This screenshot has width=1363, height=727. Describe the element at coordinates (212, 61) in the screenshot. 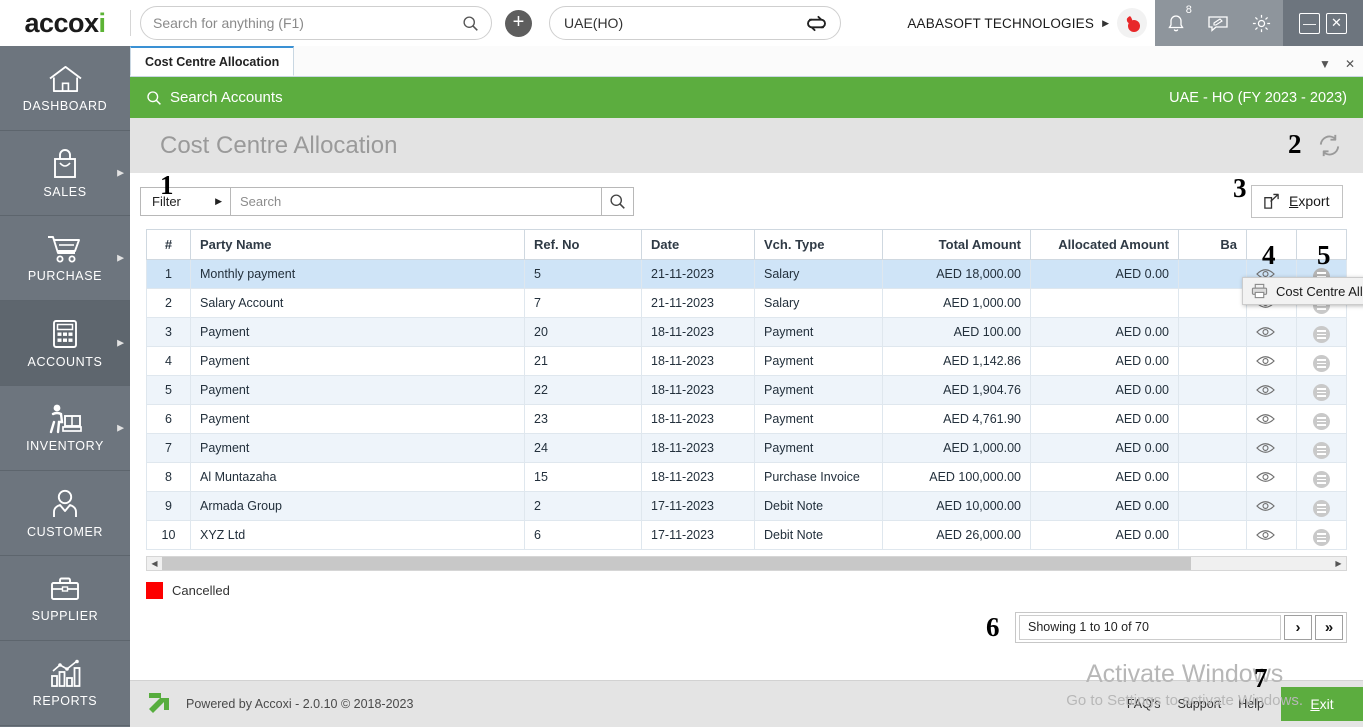

I see `tab-cost-centre-allocation: Cost Centre Allocation` at that location.